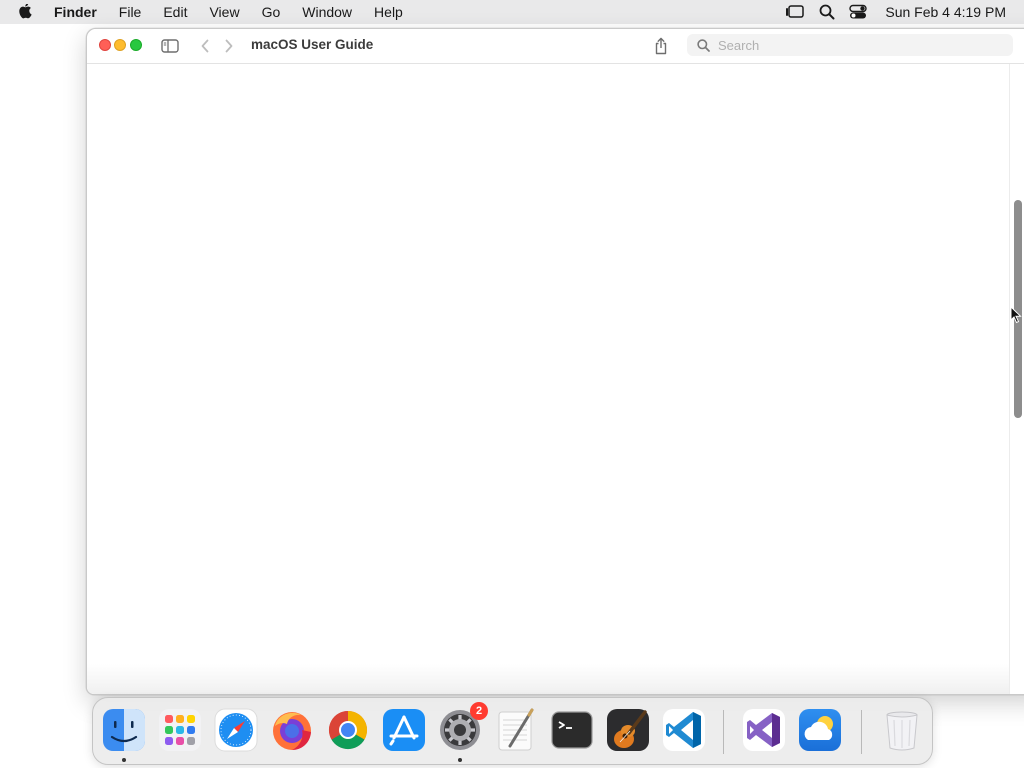 This screenshot has width=1024, height=768. I want to click on dock: 2, so click(512, 731).